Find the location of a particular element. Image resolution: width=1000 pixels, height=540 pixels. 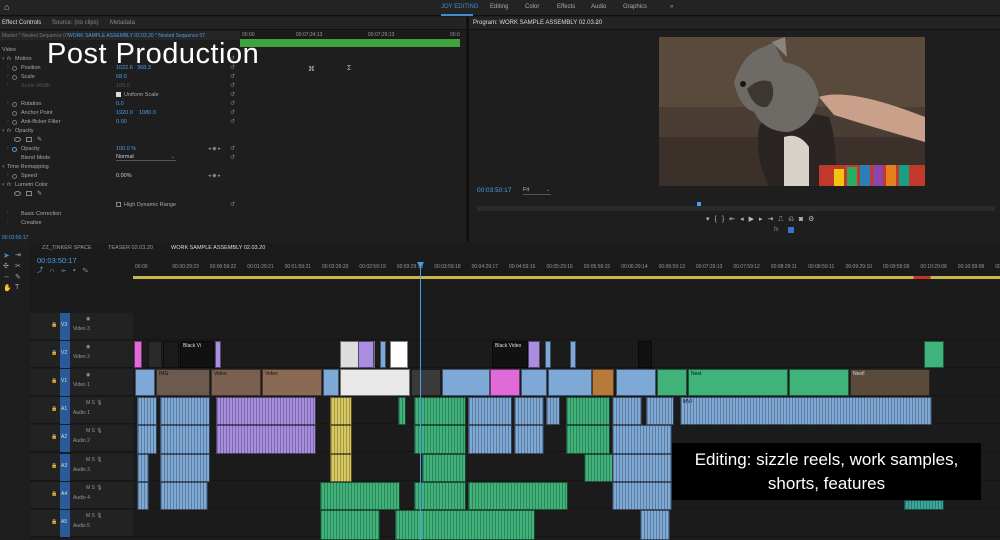

antiflicker-row: › Anti-flicker Filter 0.00 ↺ is located at coordinates (119, 122).